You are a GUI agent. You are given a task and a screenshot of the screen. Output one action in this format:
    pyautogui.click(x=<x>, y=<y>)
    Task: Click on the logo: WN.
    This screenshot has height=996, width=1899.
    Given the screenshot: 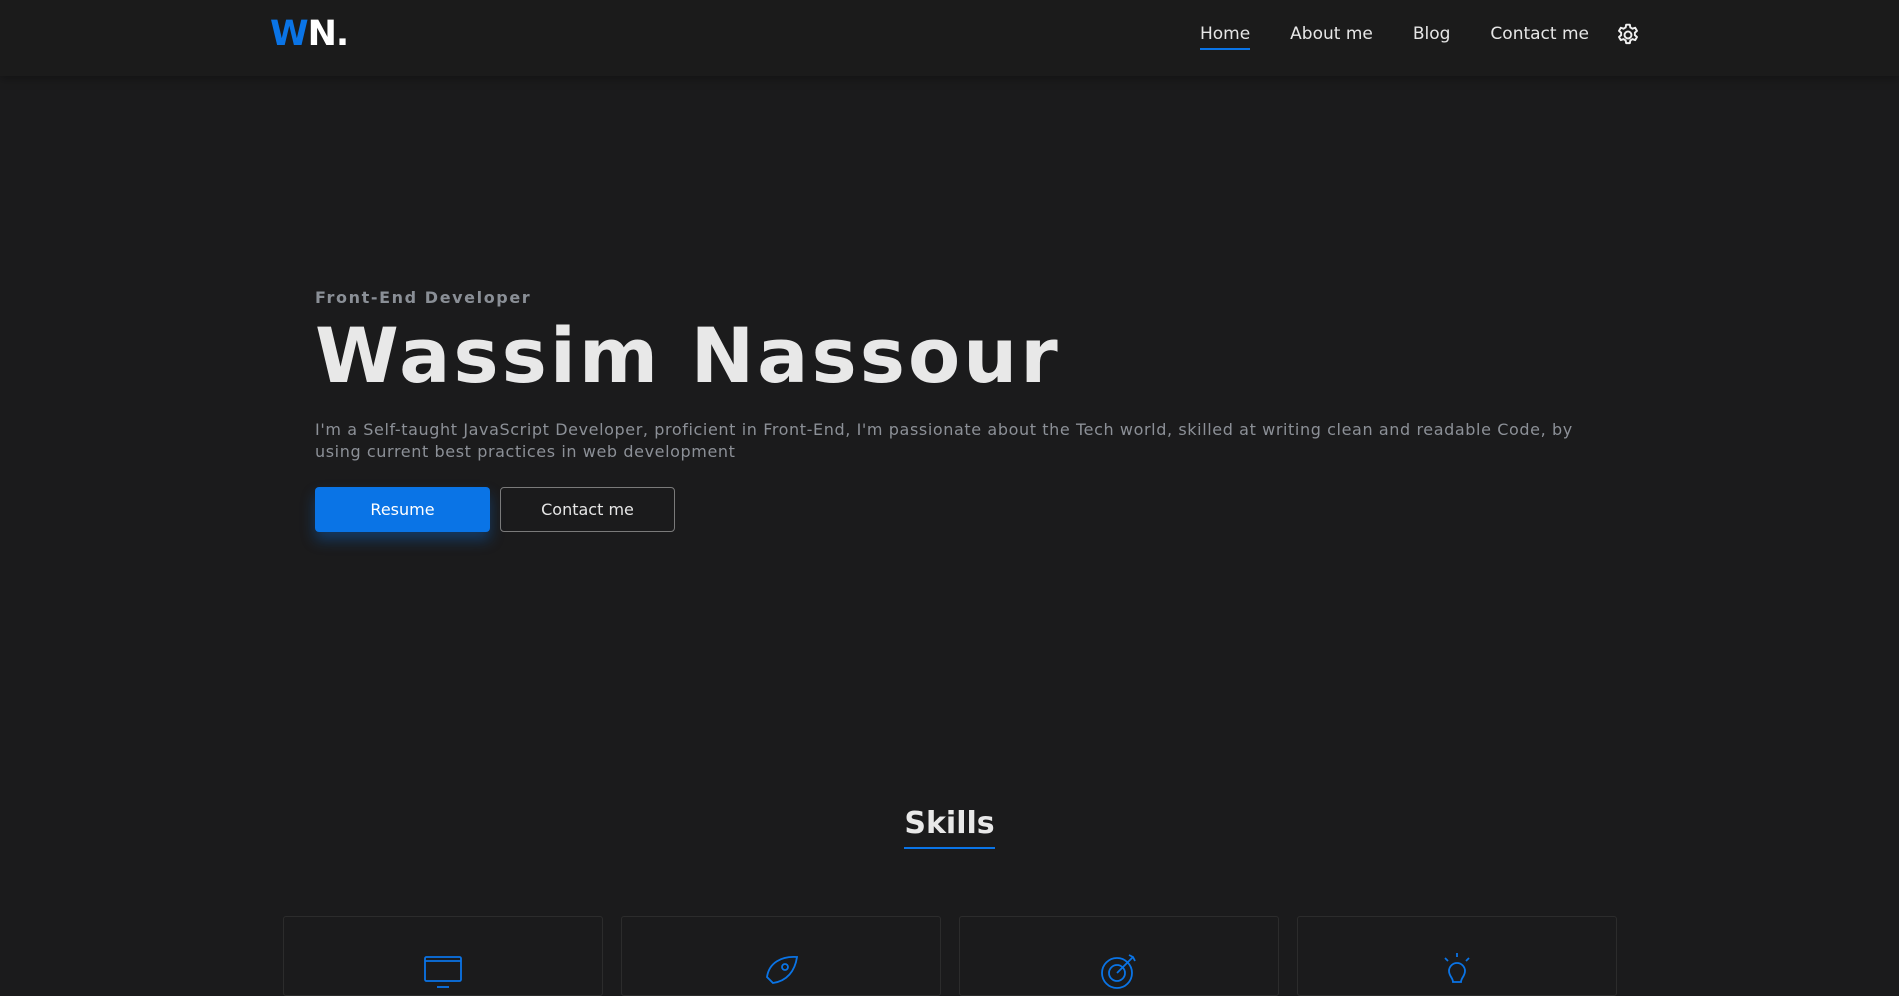 What is the action you would take?
    pyautogui.click(x=310, y=34)
    